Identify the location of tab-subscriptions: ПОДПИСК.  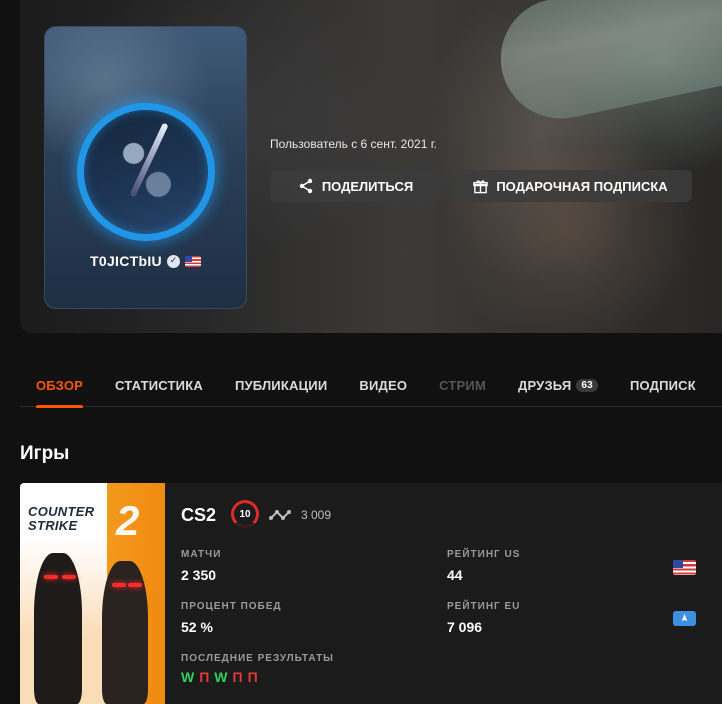
(663, 385).